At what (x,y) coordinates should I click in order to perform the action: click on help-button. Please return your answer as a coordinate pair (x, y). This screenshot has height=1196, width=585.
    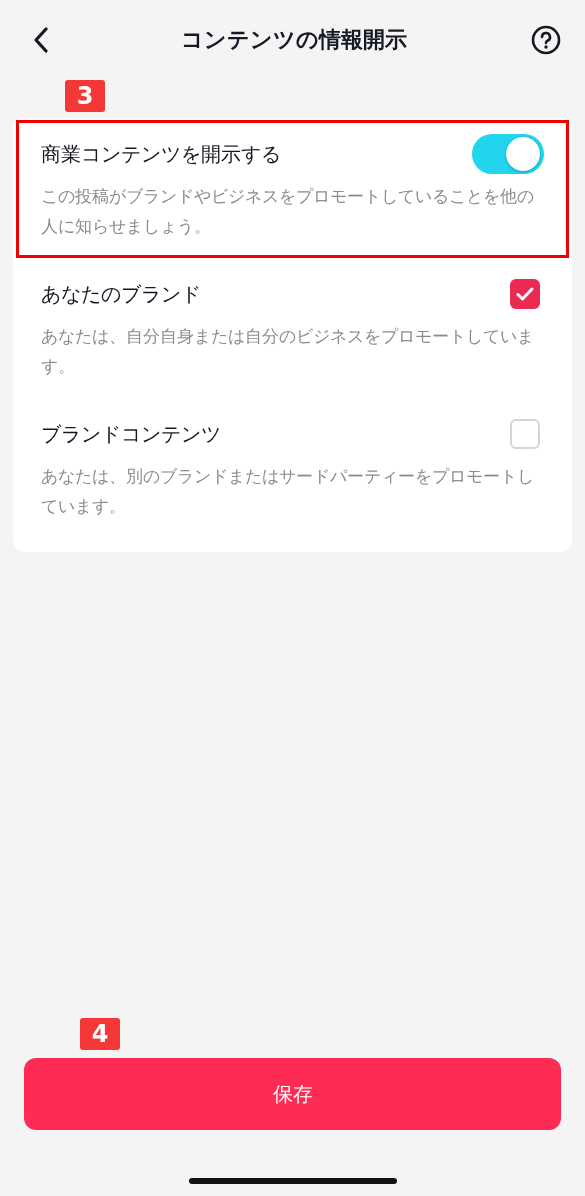
    Looking at the image, I should click on (546, 40).